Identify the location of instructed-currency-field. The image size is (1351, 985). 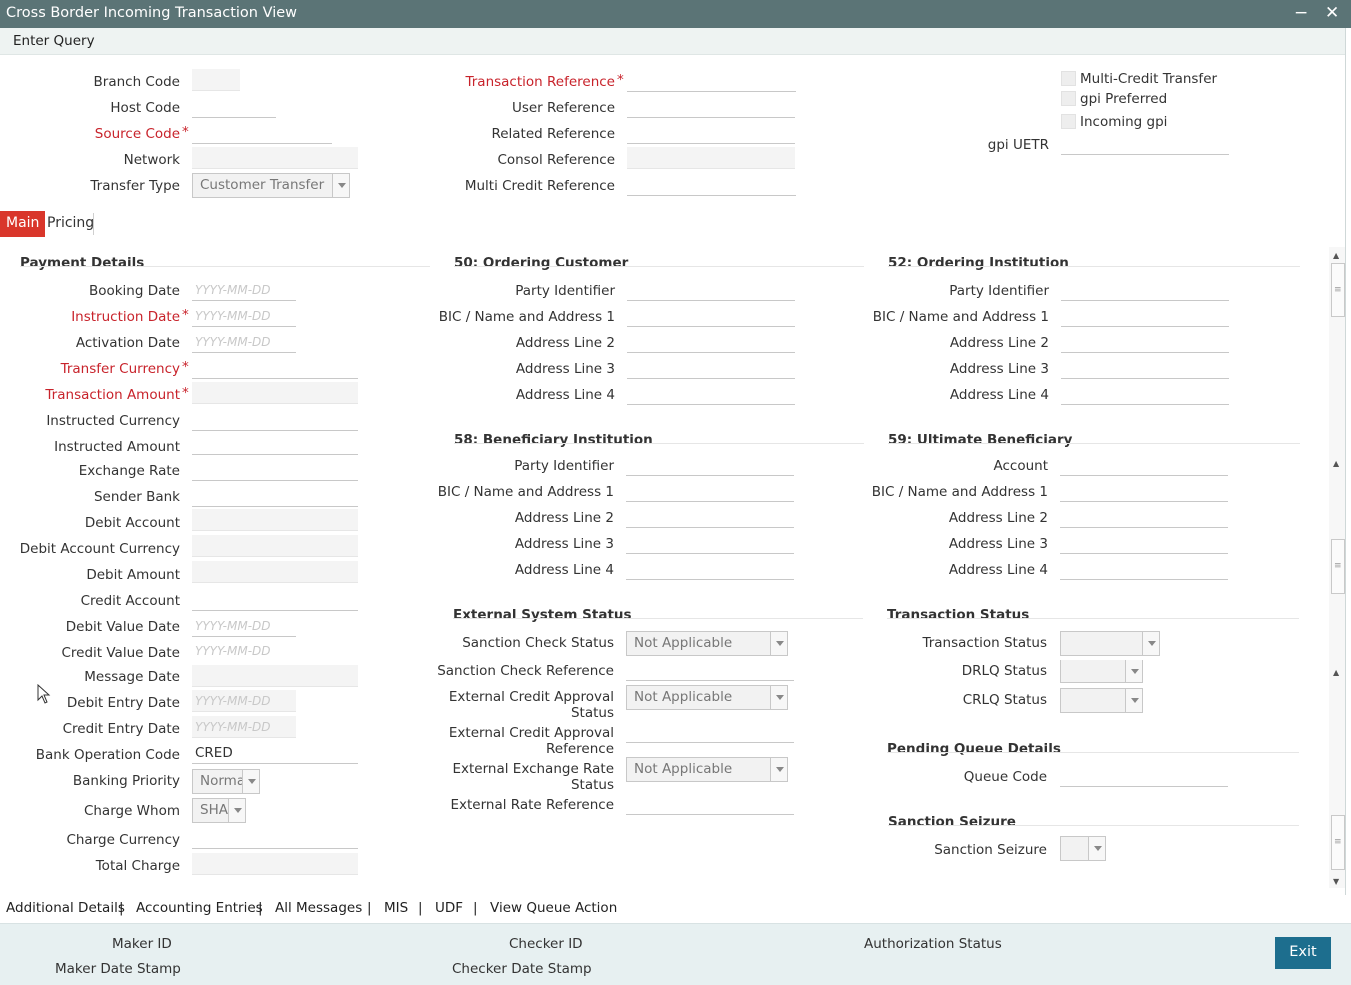
(275, 420).